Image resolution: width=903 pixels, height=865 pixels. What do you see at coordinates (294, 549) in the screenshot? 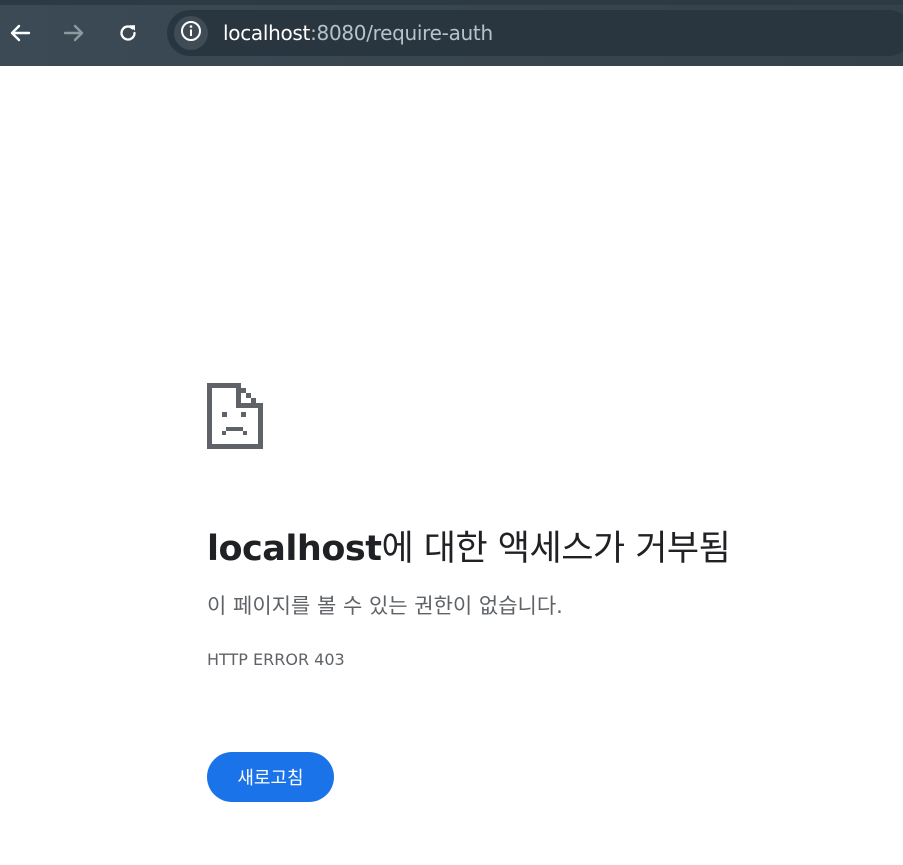
I see `headline-host: localhost` at bounding box center [294, 549].